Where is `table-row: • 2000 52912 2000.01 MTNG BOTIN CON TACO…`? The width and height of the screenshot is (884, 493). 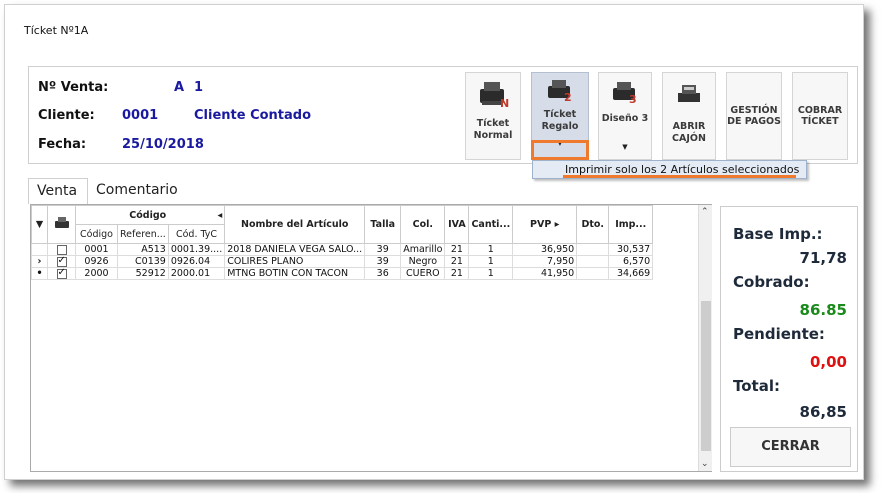 table-row: • 2000 52912 2000.01 MTNG BOTIN CON TACO… is located at coordinates (342, 273).